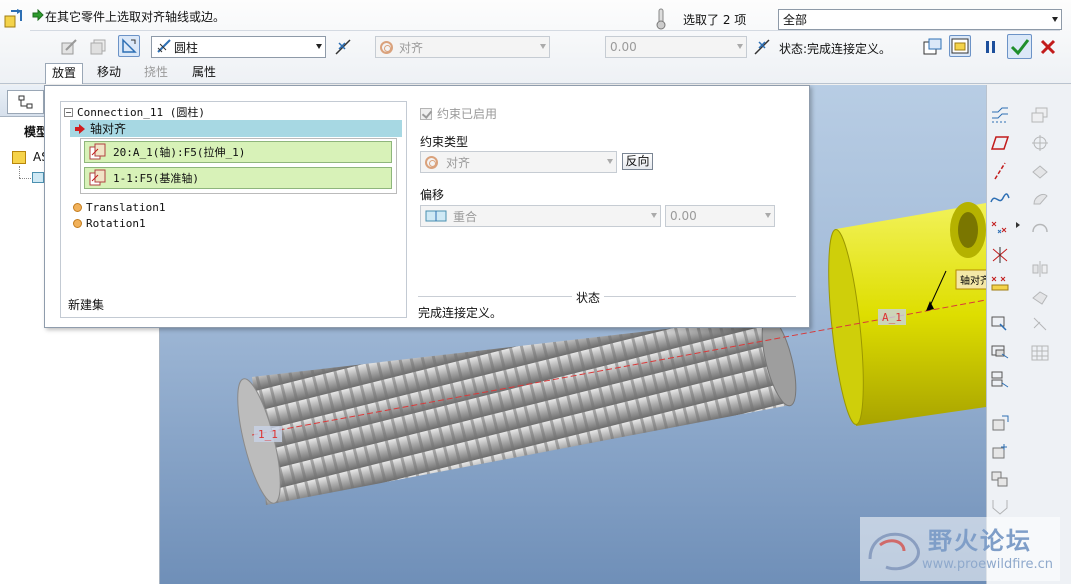  I want to click on separate-window-icon, so click(933, 47).